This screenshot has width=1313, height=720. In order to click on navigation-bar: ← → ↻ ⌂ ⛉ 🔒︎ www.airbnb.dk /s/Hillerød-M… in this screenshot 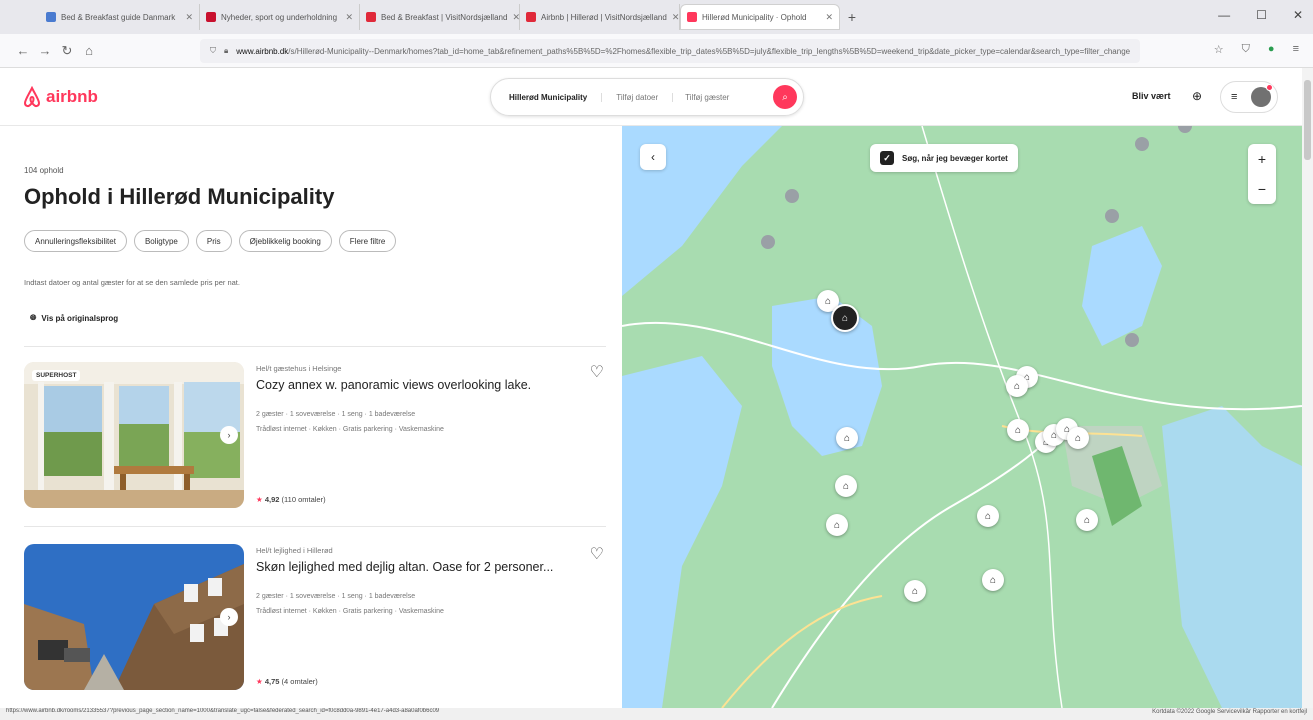, I will do `click(656, 51)`.